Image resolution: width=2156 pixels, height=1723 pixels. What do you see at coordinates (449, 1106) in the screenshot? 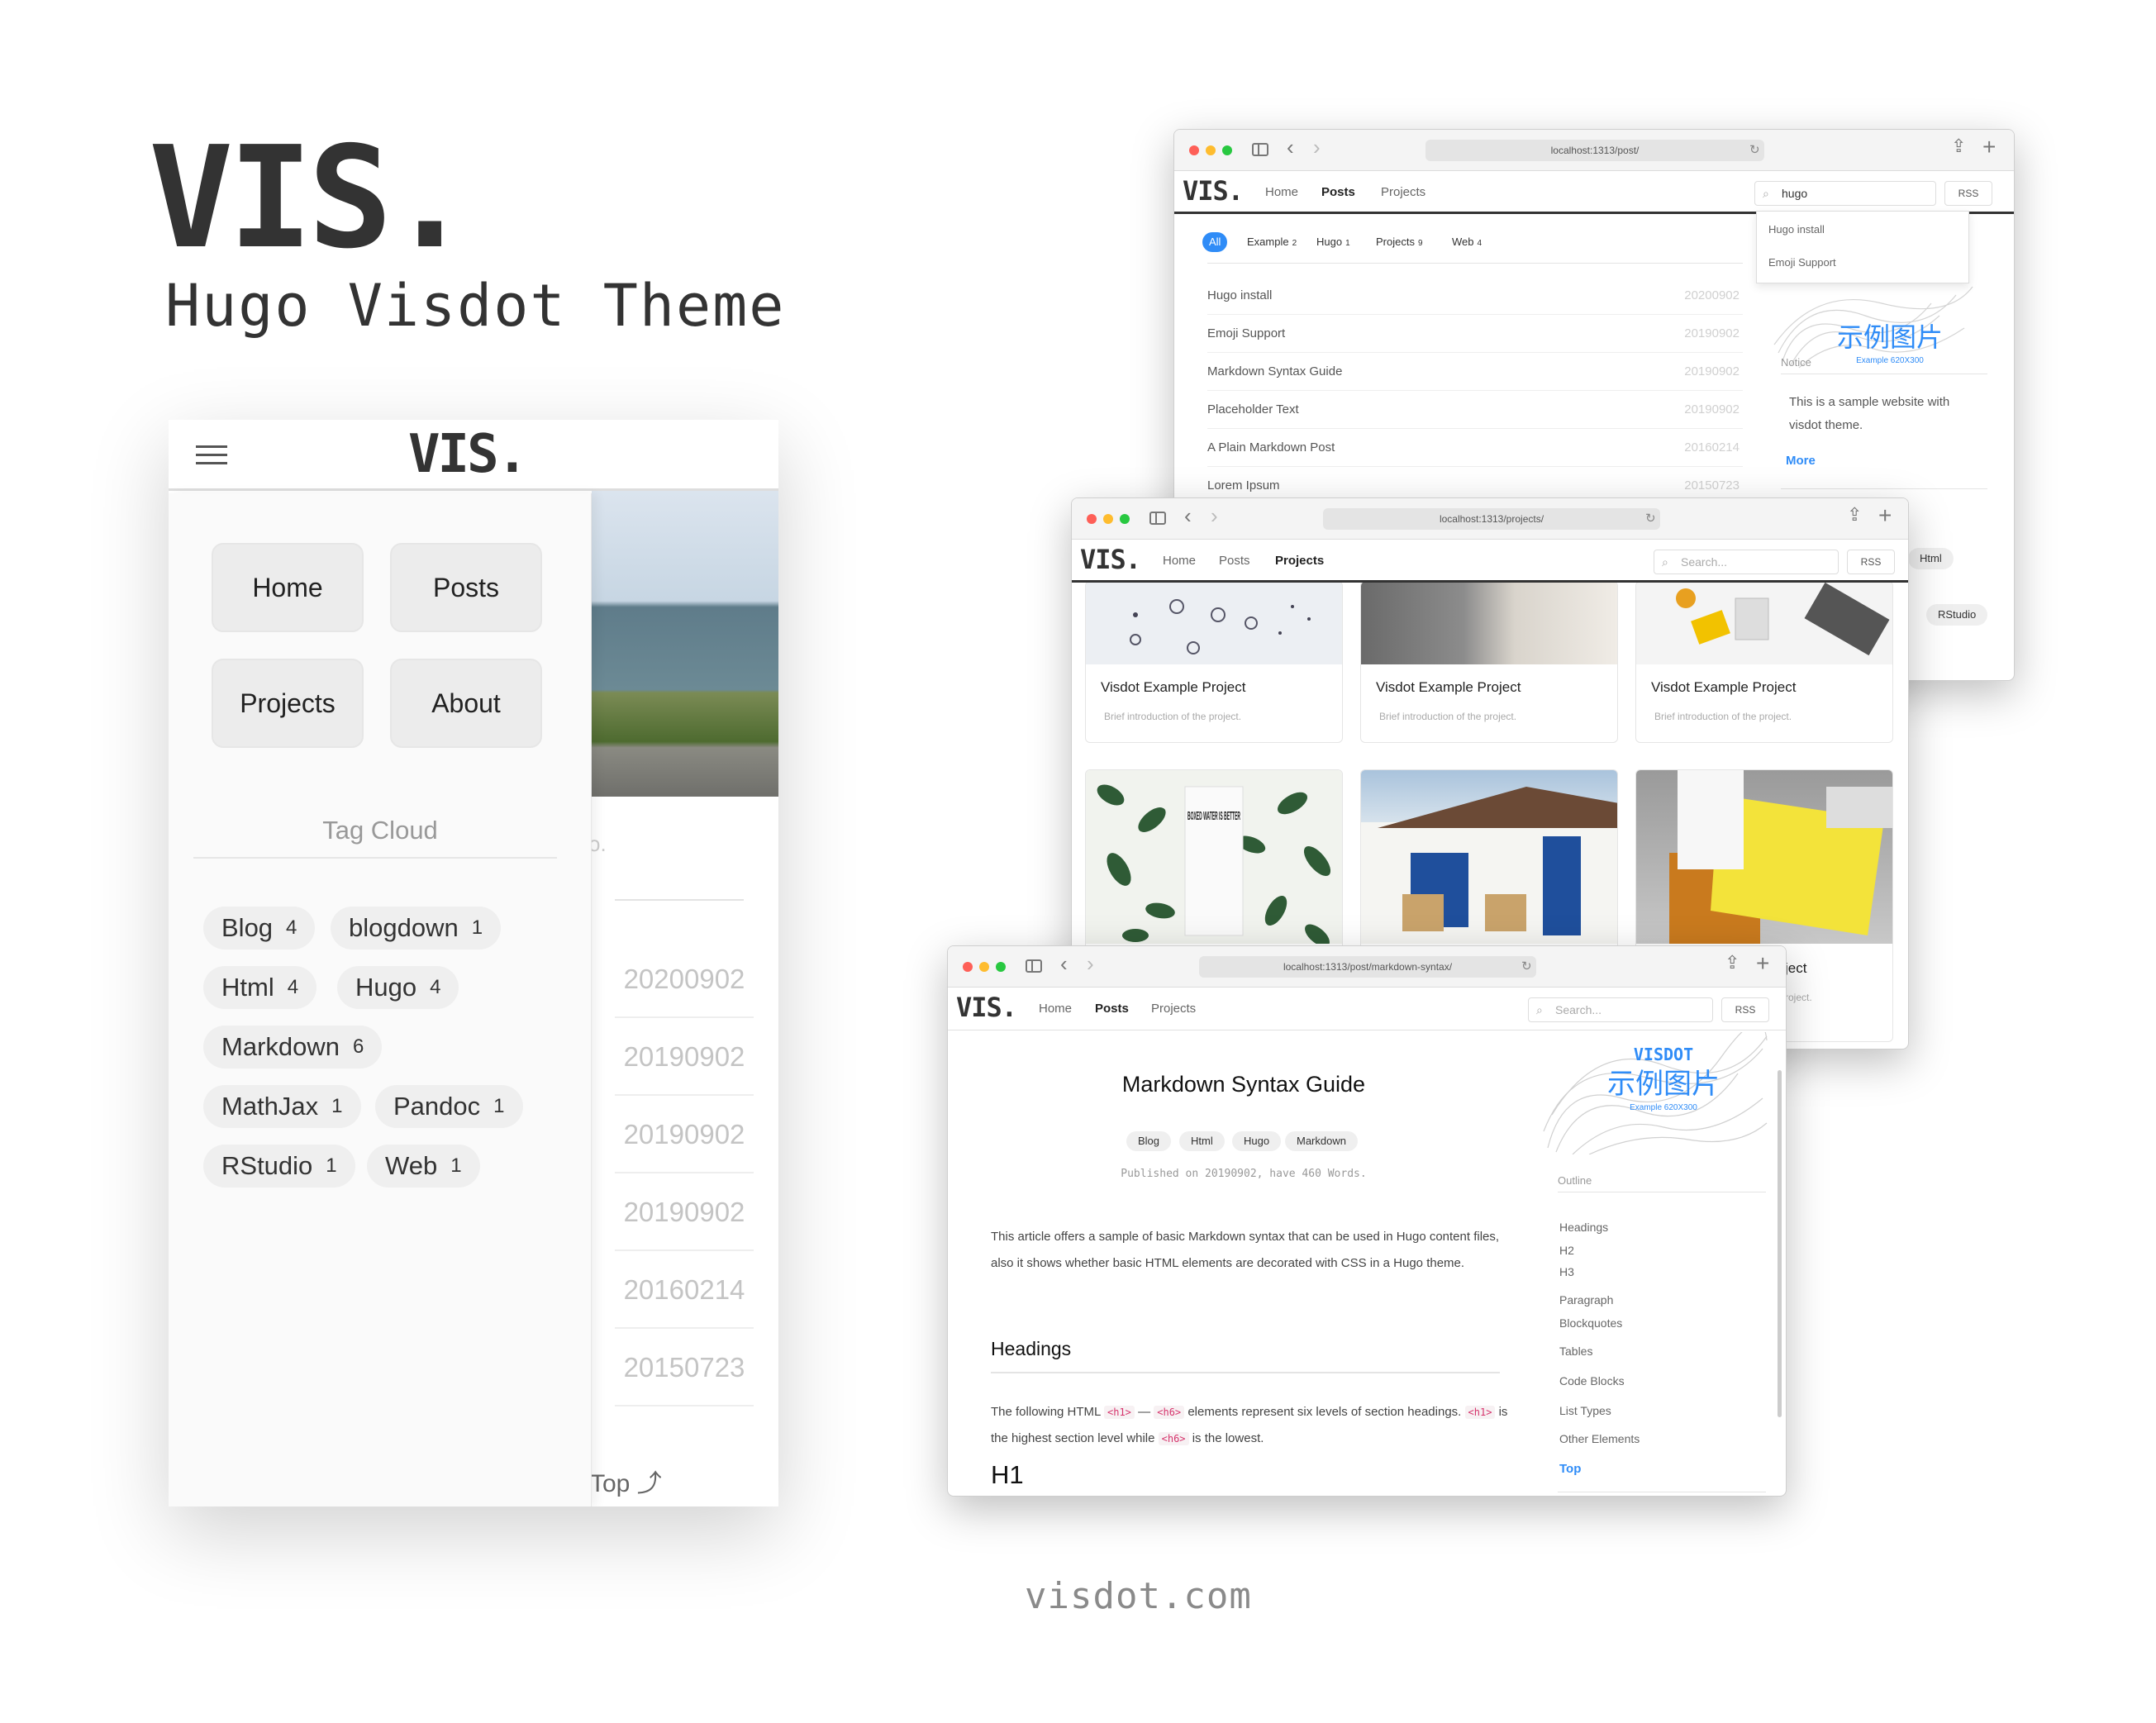
I see `tag-pandoc: Pandoc 1` at bounding box center [449, 1106].